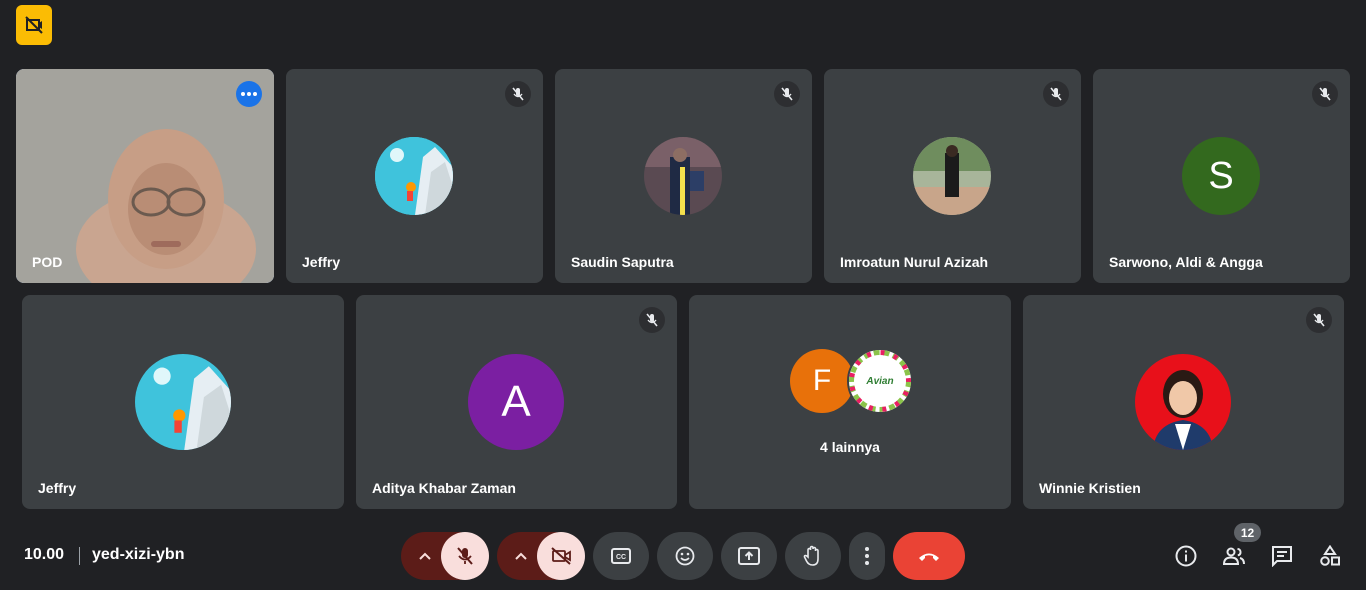 The height and width of the screenshot is (590, 1366). I want to click on participant-name: Aditya Khabar Zaman, so click(444, 488).